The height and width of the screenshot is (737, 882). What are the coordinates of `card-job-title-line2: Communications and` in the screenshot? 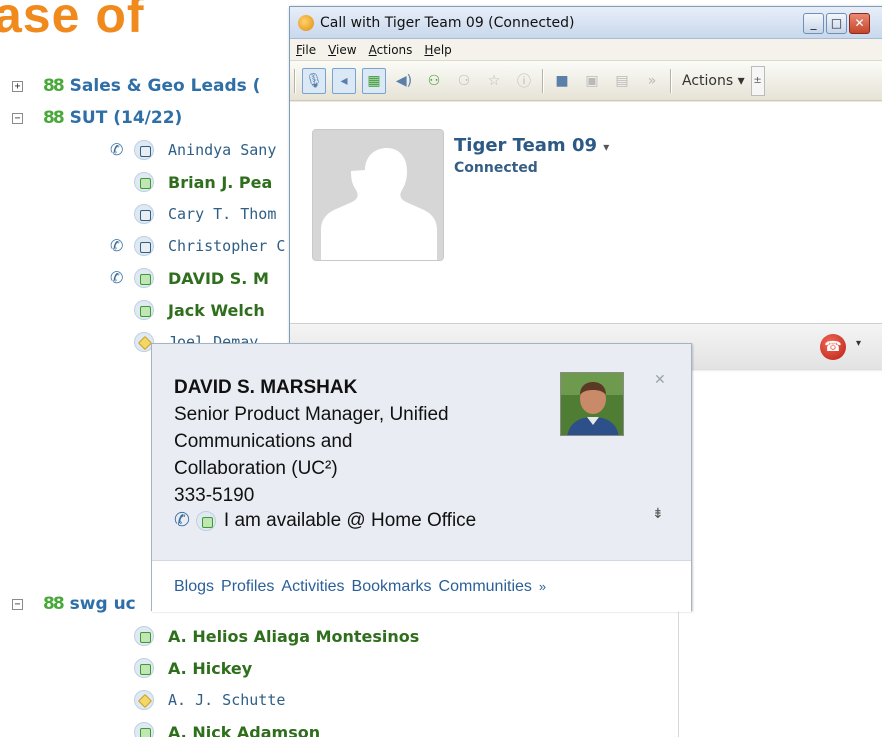 It's located at (263, 441).